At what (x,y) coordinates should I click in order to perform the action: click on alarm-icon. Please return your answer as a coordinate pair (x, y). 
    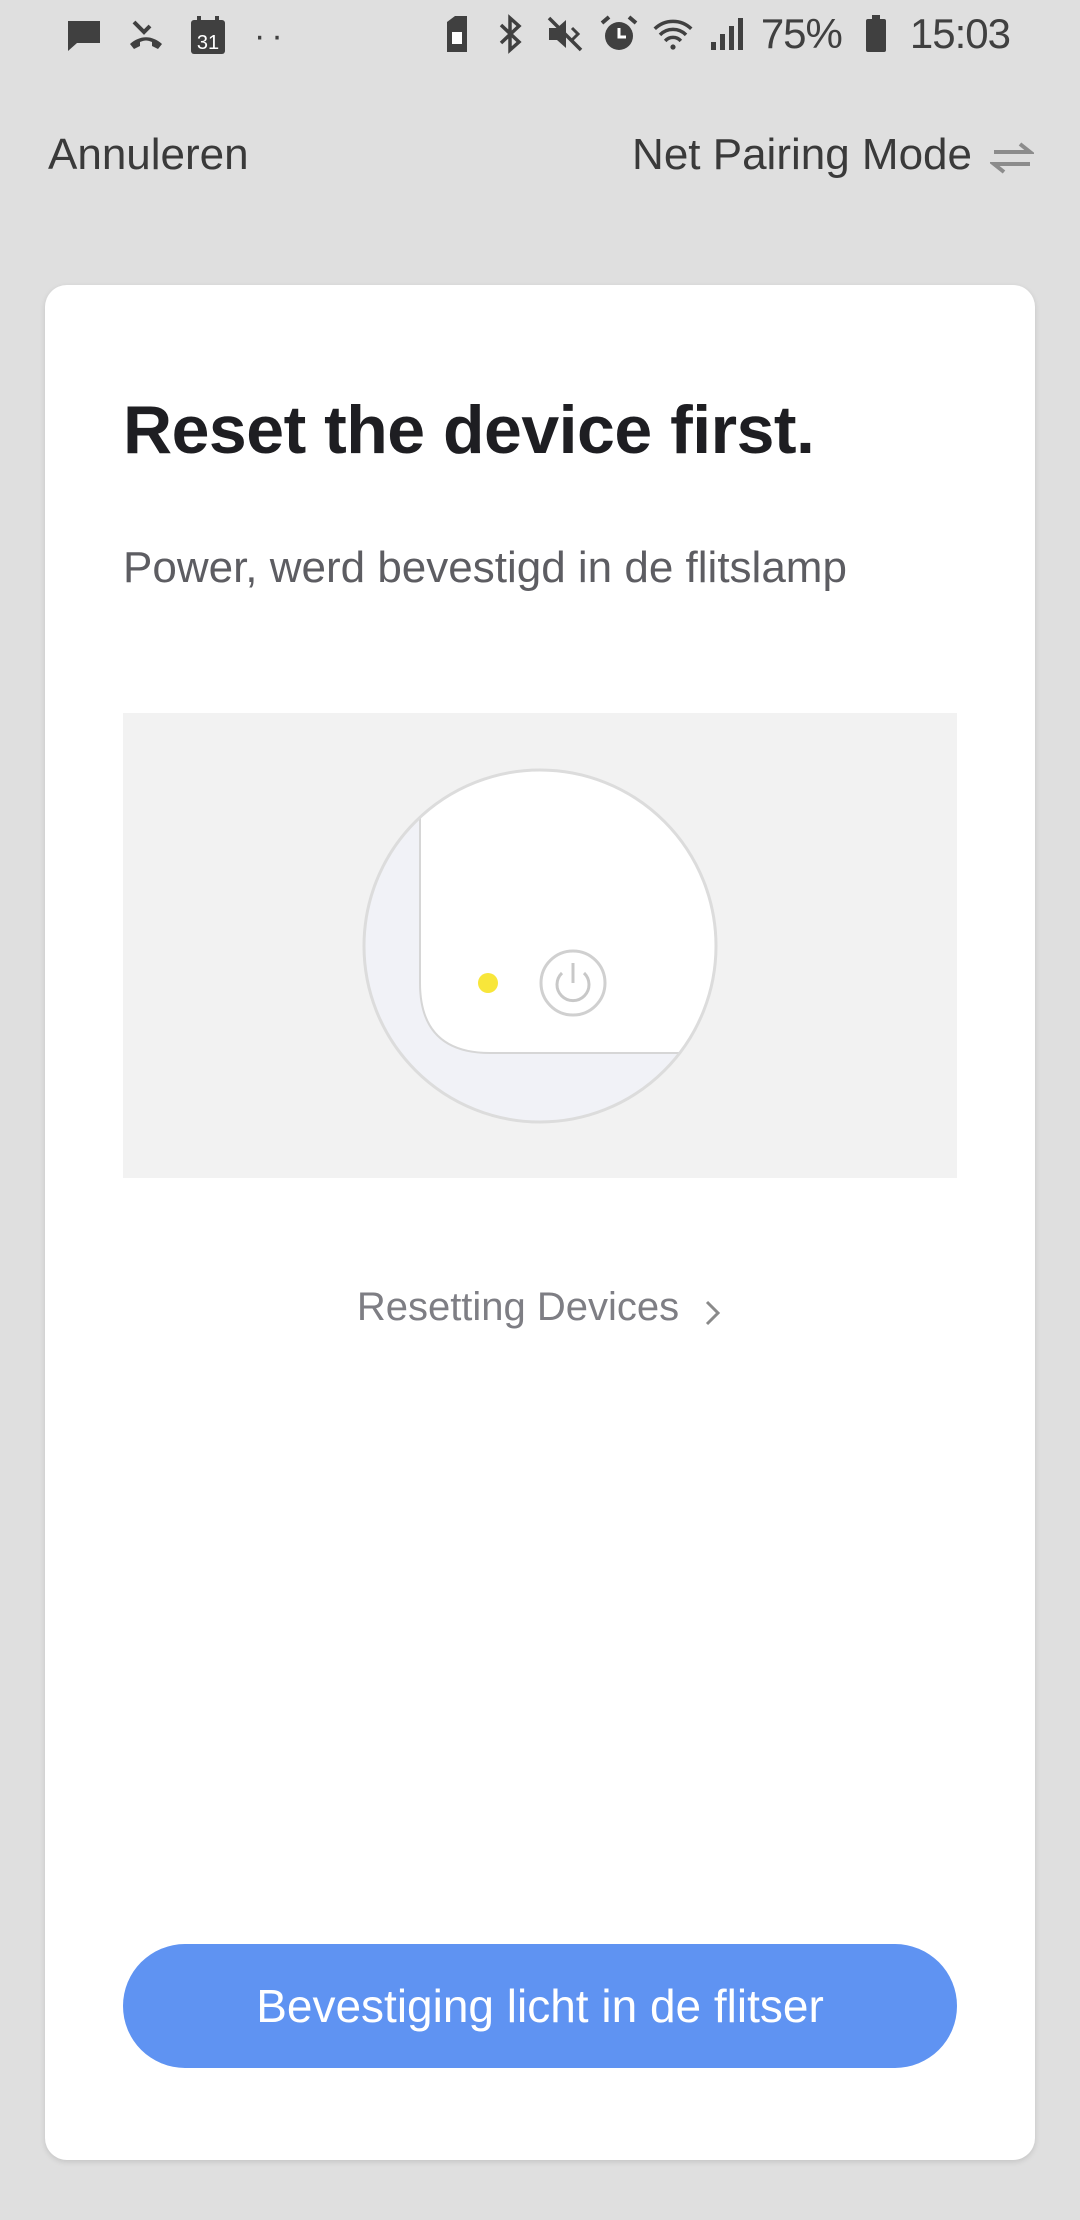
    Looking at the image, I should click on (619, 34).